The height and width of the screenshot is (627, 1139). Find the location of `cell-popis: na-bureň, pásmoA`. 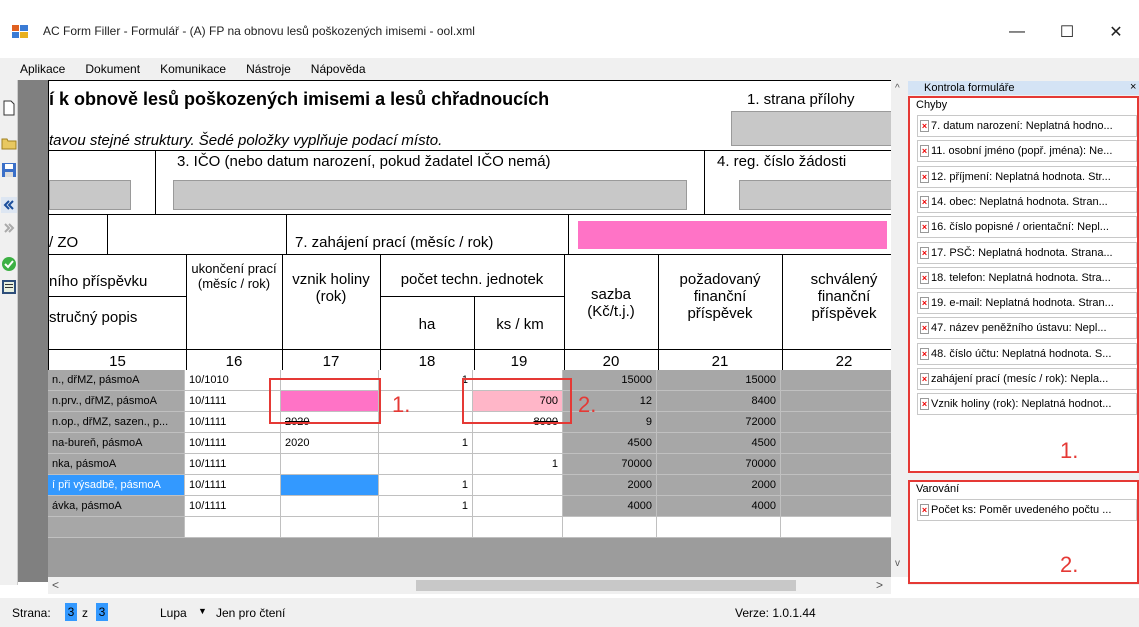

cell-popis: na-bureň, pásmoA is located at coordinates (116, 443).